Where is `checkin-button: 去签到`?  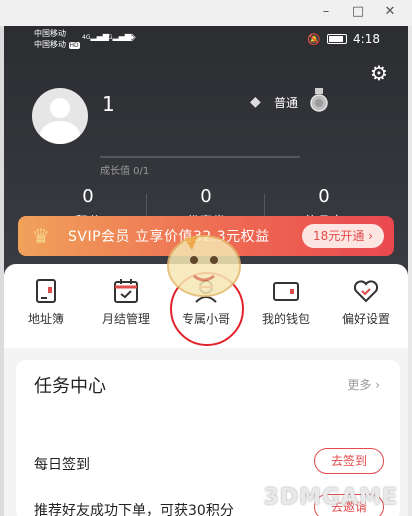 checkin-button: 去签到 is located at coordinates (349, 461).